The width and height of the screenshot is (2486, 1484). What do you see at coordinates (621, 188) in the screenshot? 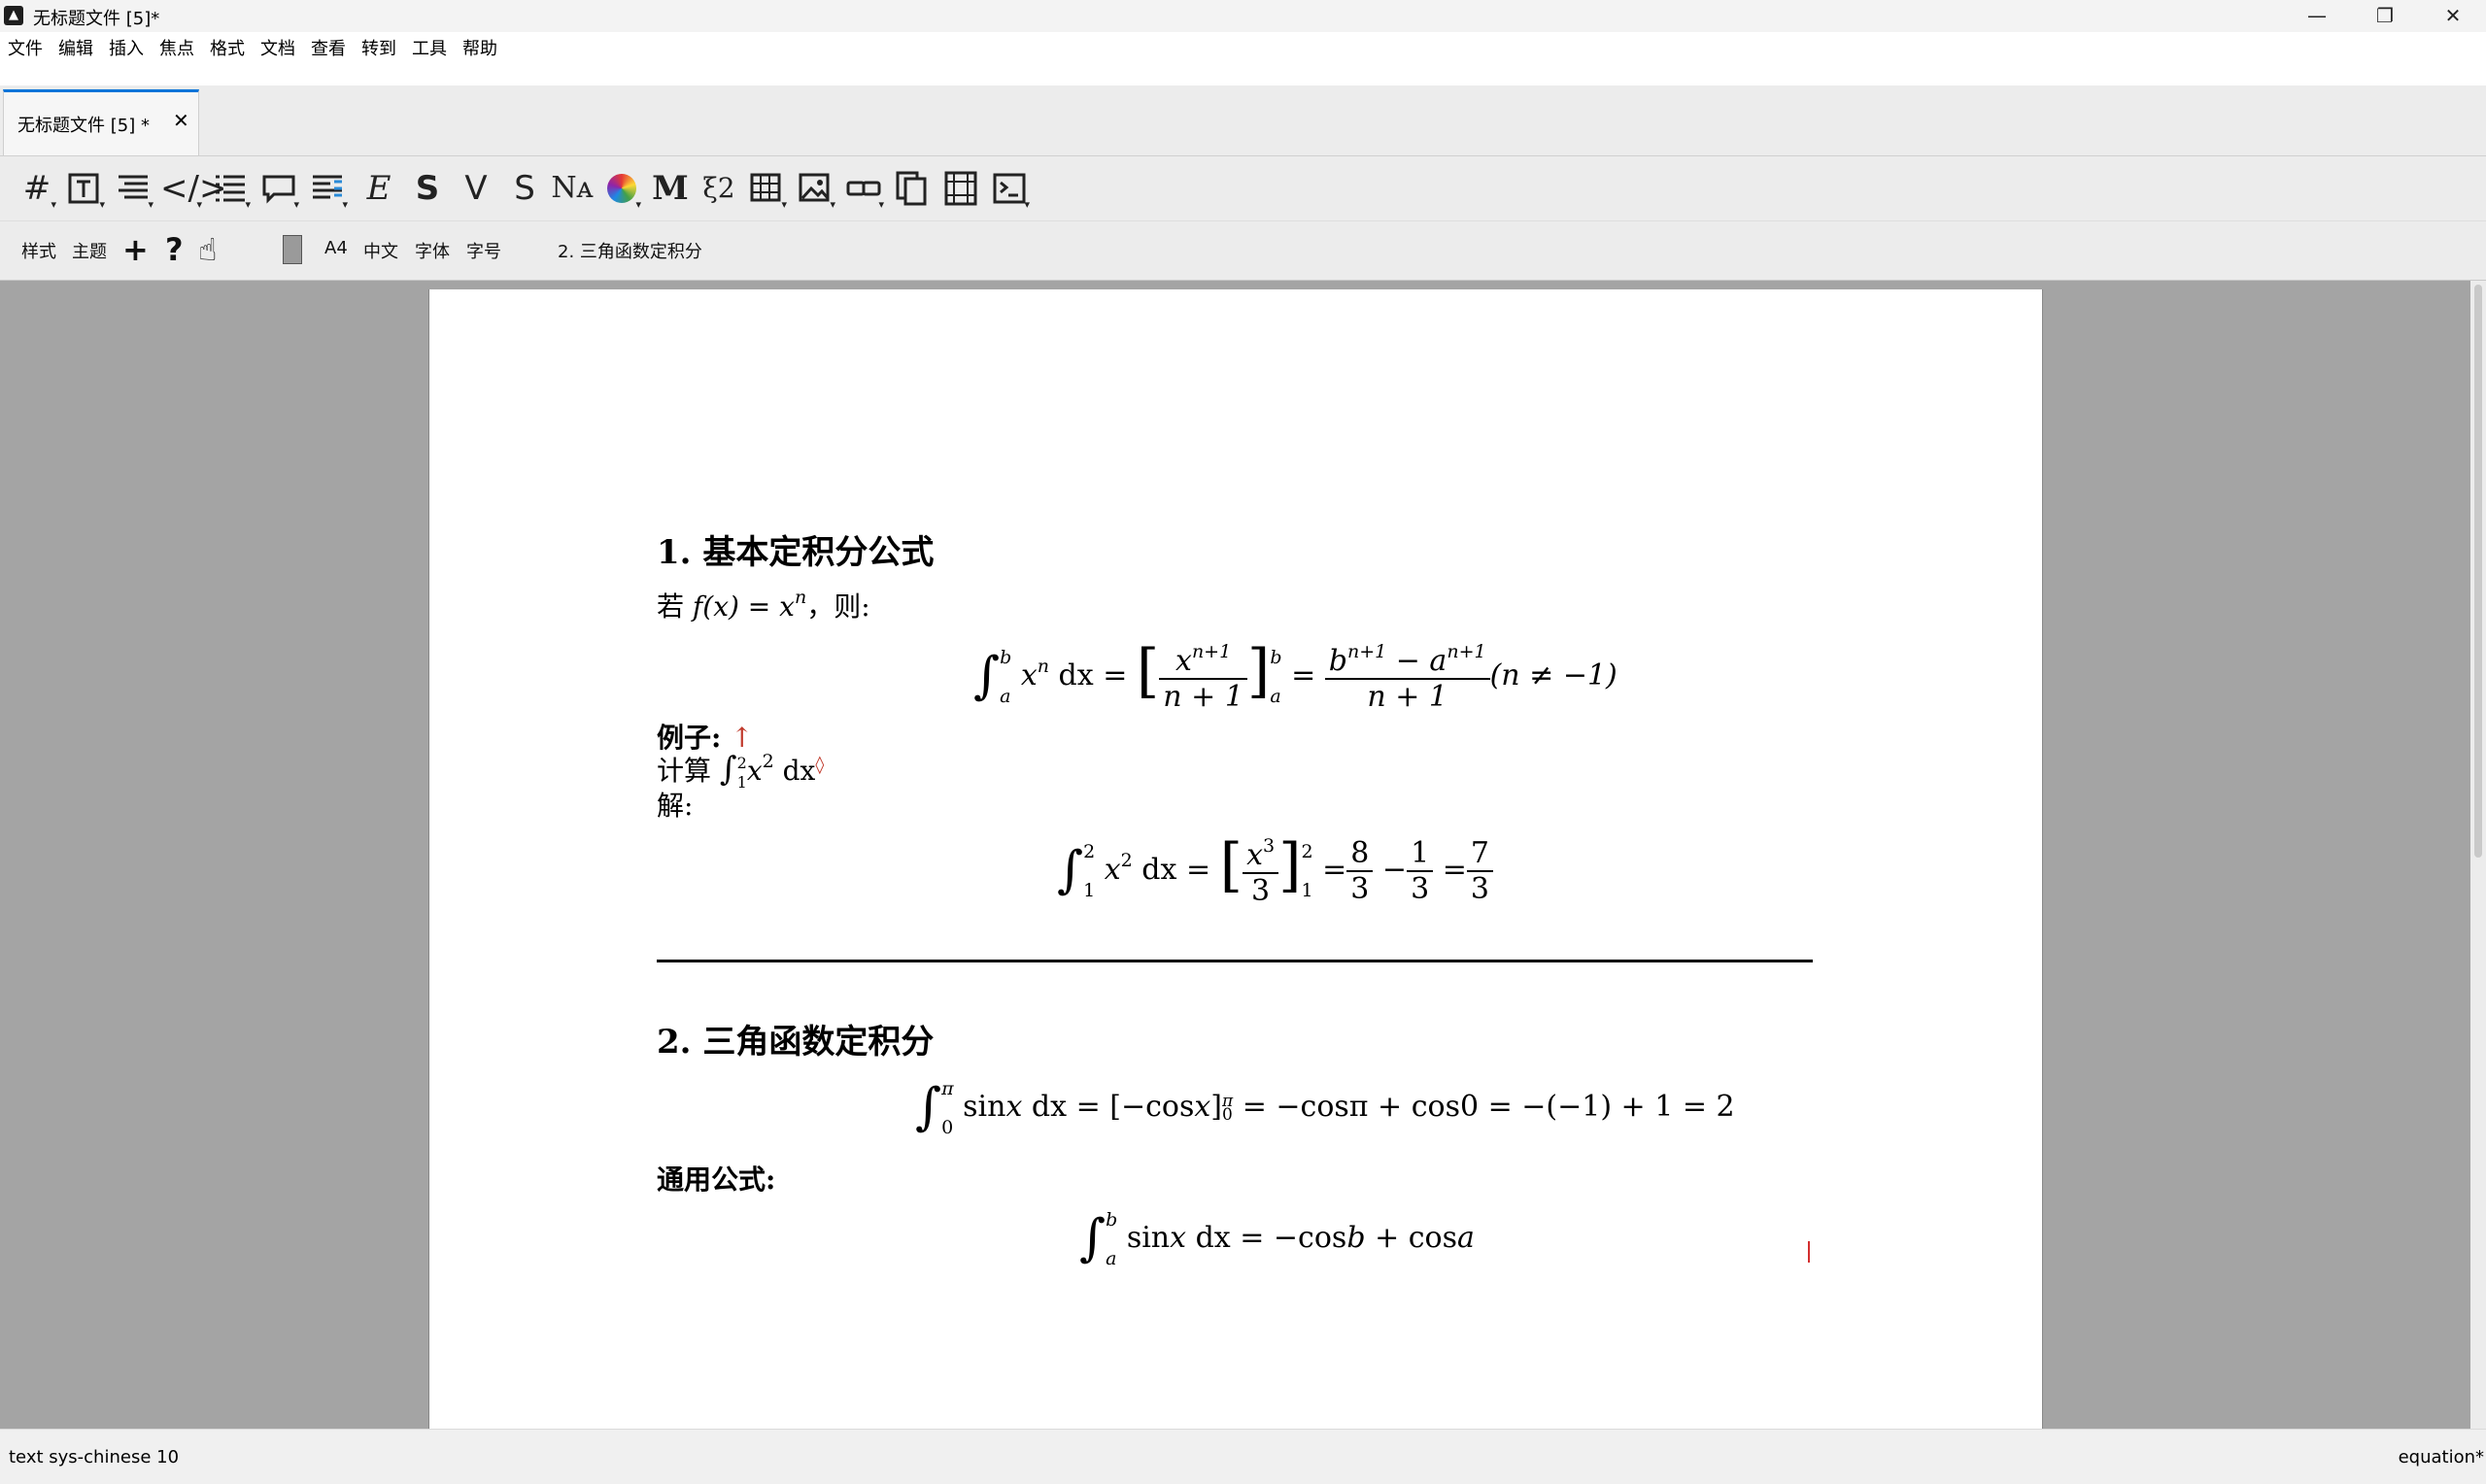
I see `color-icon: ▾` at bounding box center [621, 188].